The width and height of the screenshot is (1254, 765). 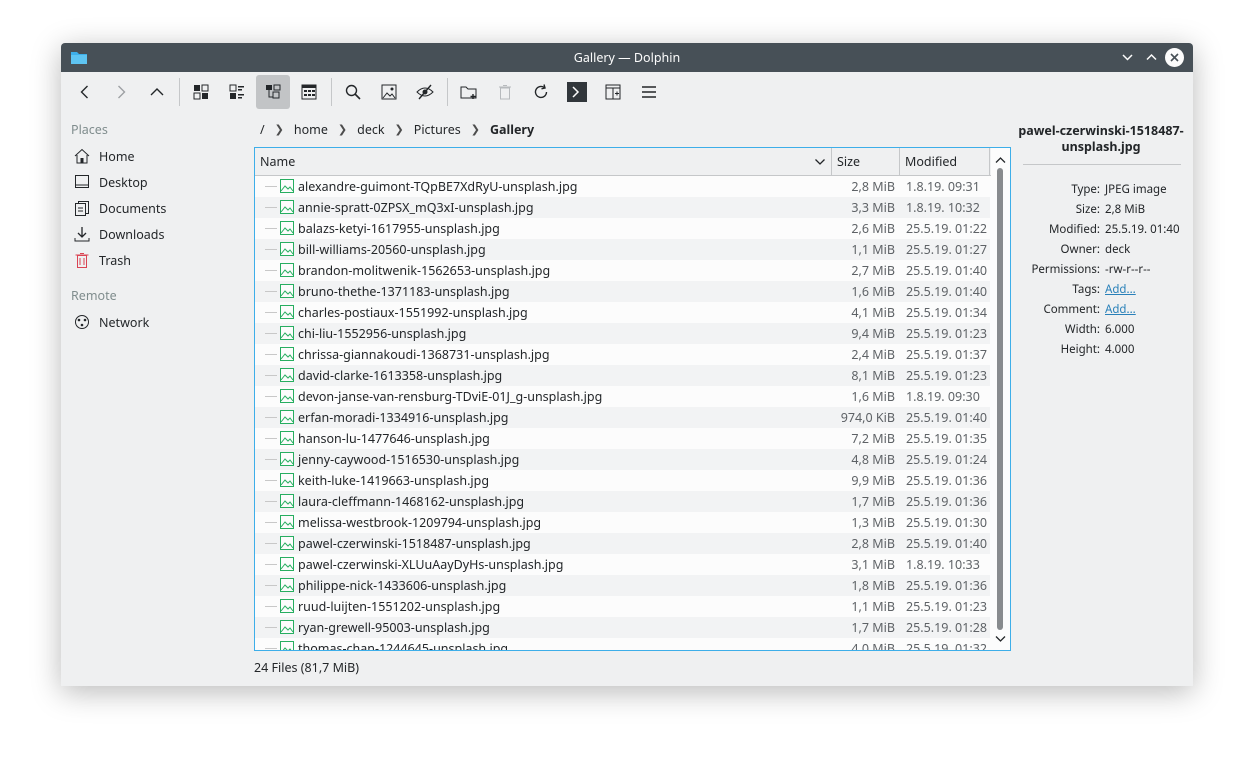 I want to click on new-folder-button, so click(x=469, y=92).